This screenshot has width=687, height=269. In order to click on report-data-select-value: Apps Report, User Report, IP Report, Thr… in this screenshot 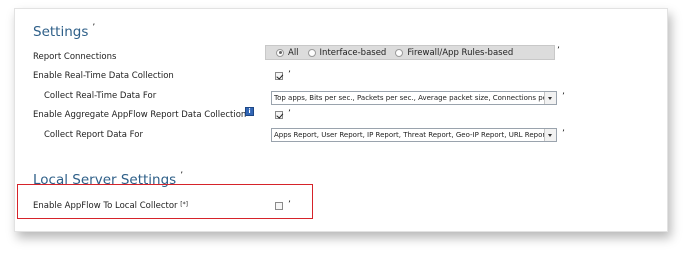, I will do `click(411, 135)`.